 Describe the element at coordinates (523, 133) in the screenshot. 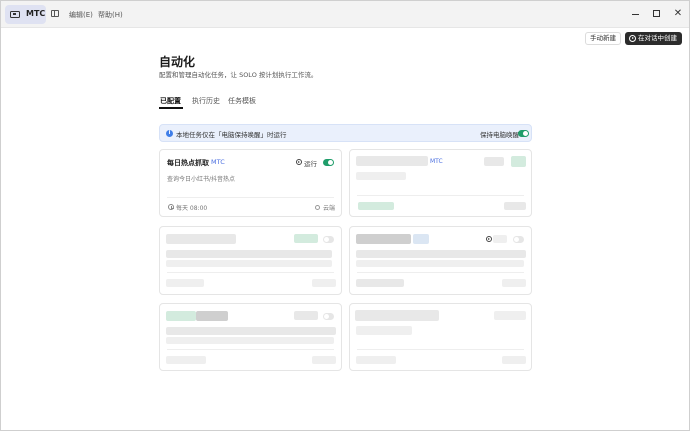

I see `keep-awake-toggle` at that location.